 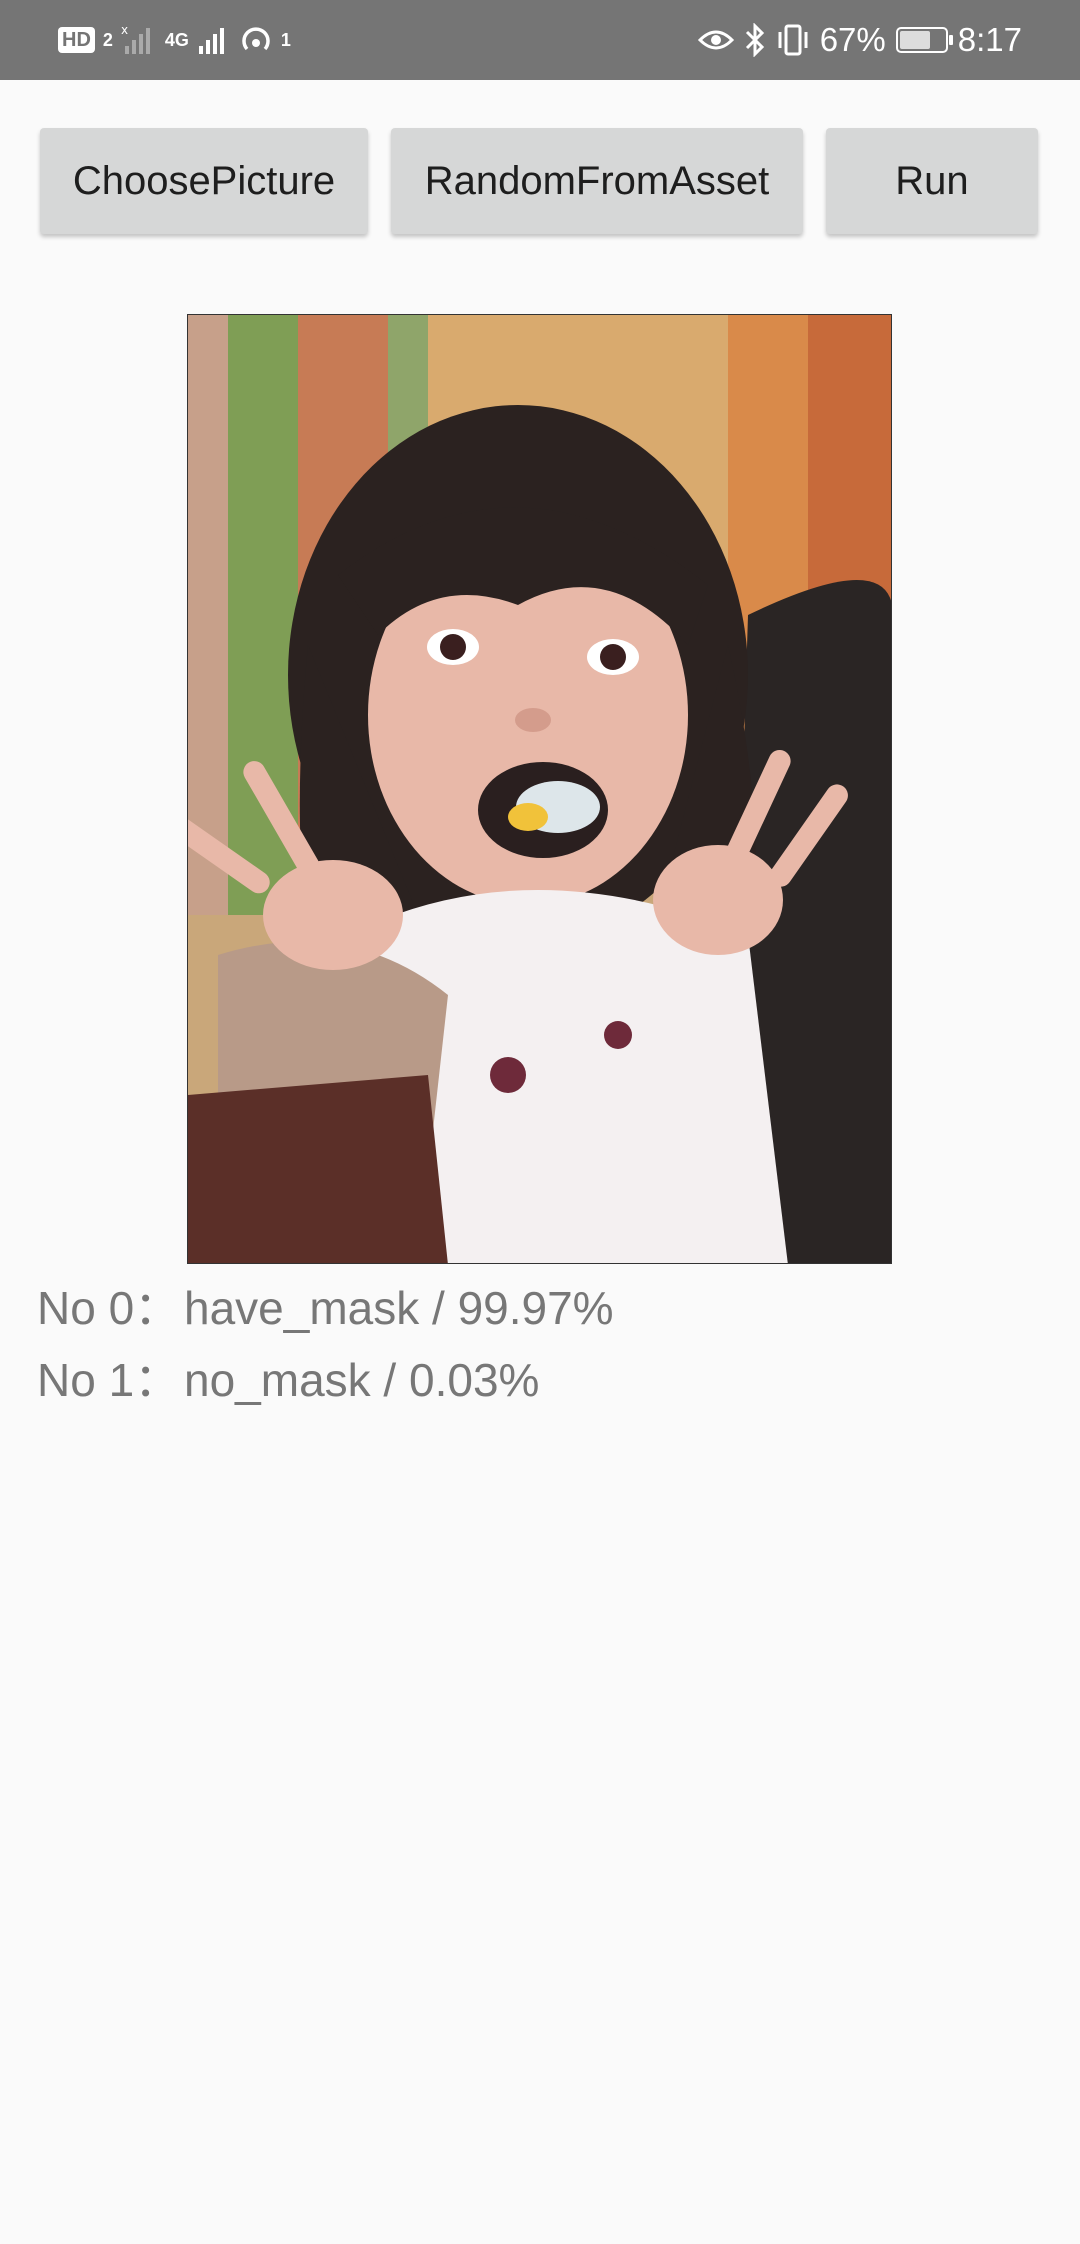 What do you see at coordinates (135, 39) in the screenshot?
I see `signal-x-icon: x` at bounding box center [135, 39].